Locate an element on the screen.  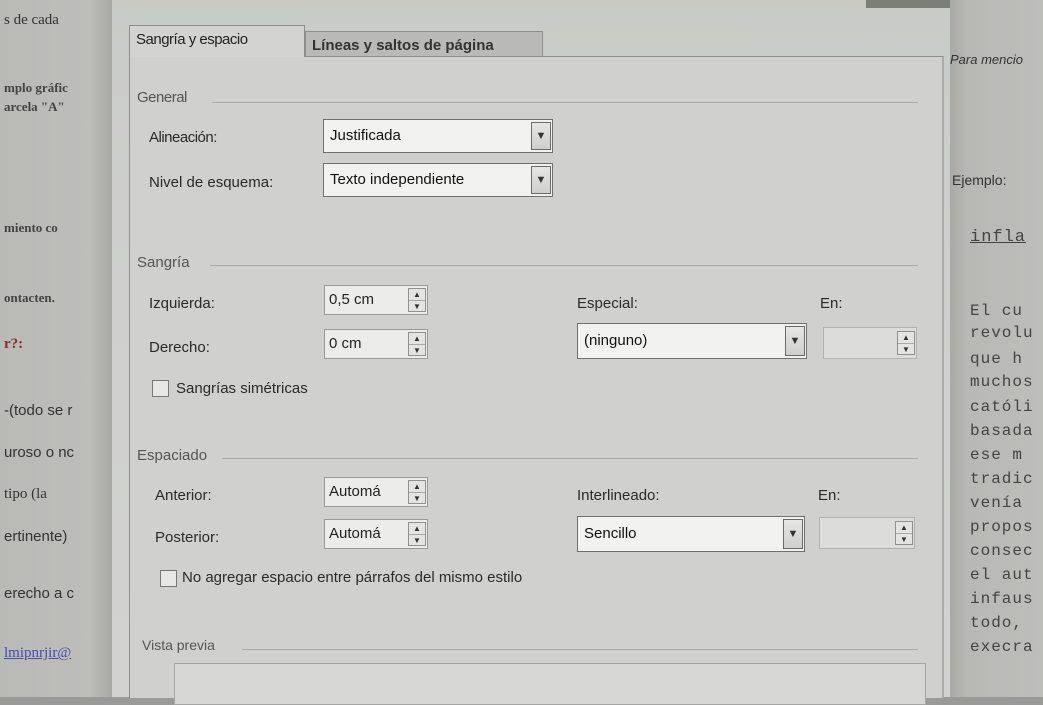
bg-right-line: ese m is located at coordinates (997, 455).